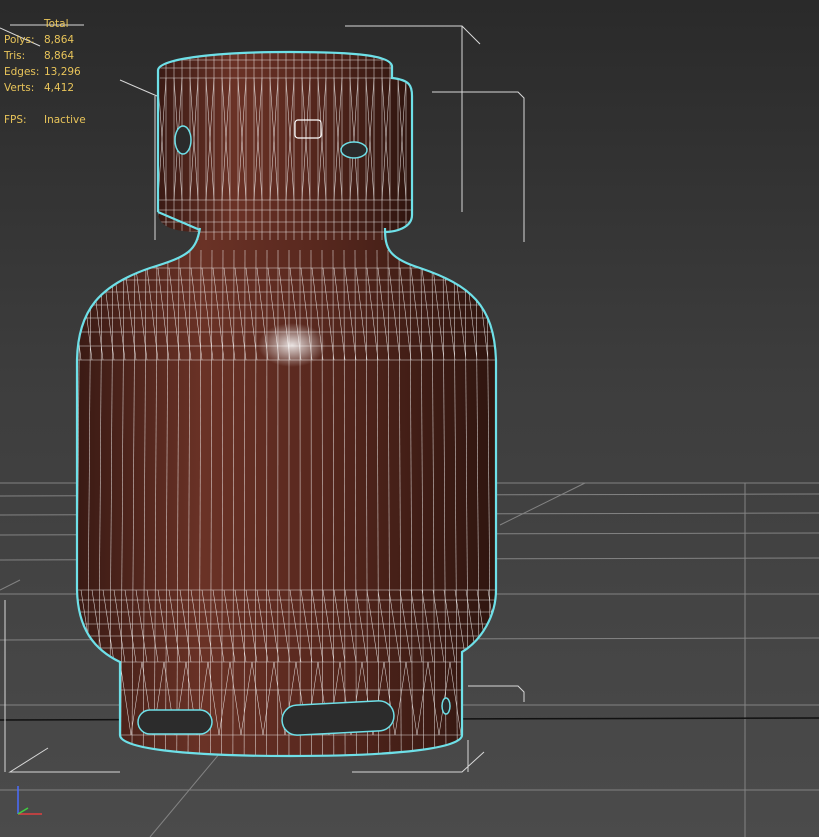 This screenshot has width=819, height=837. Describe the element at coordinates (59, 56) in the screenshot. I see `tris-value: 8,864` at that location.